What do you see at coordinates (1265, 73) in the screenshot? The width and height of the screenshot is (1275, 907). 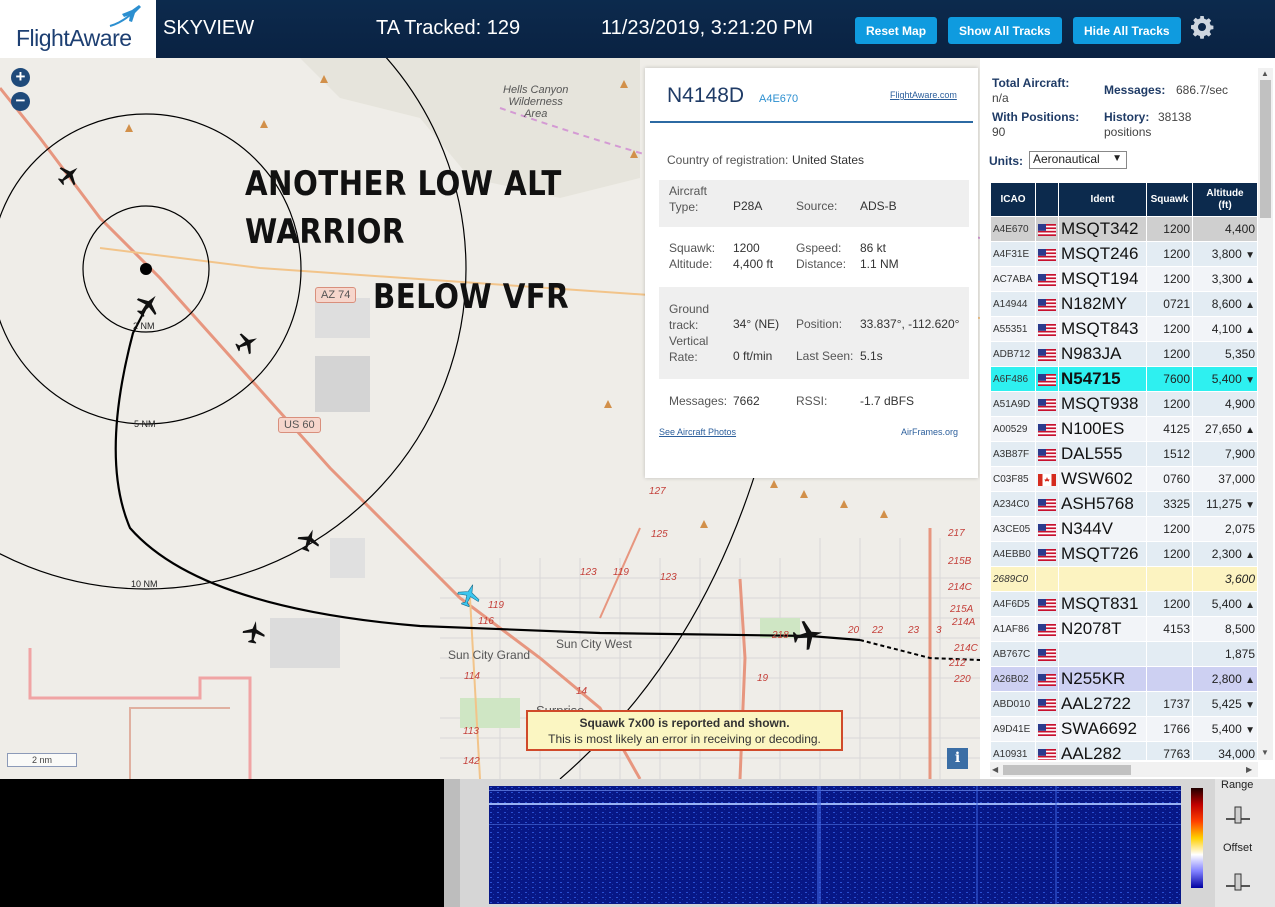 I see `scroll-up-icon: ▲` at bounding box center [1265, 73].